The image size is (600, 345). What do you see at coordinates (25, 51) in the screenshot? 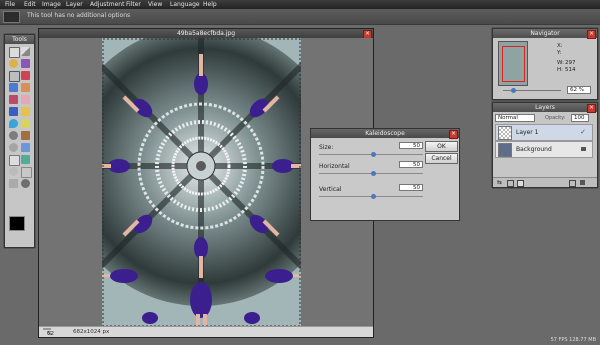
I see `move-tool-icon` at bounding box center [25, 51].